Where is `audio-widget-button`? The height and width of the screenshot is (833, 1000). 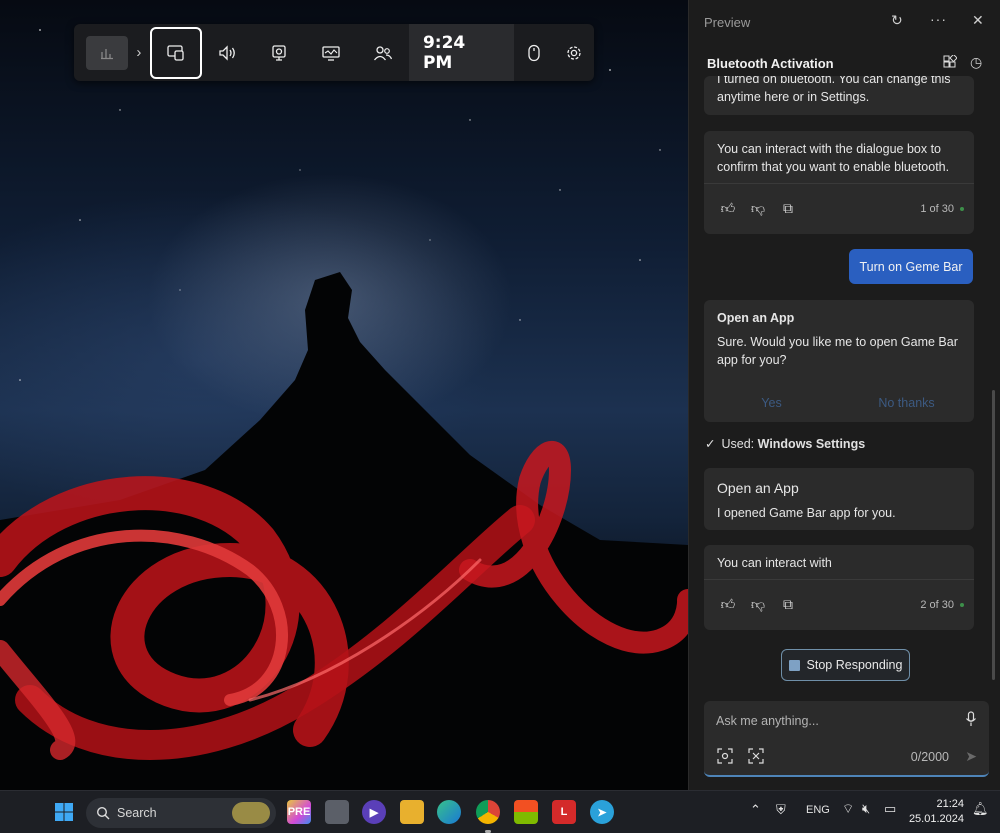
audio-widget-button is located at coordinates (228, 53).